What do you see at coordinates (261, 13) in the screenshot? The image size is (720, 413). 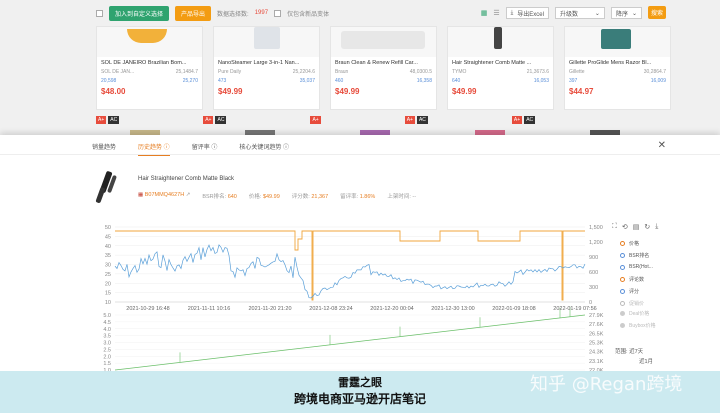 I see `selected-count: 1997` at bounding box center [261, 13].